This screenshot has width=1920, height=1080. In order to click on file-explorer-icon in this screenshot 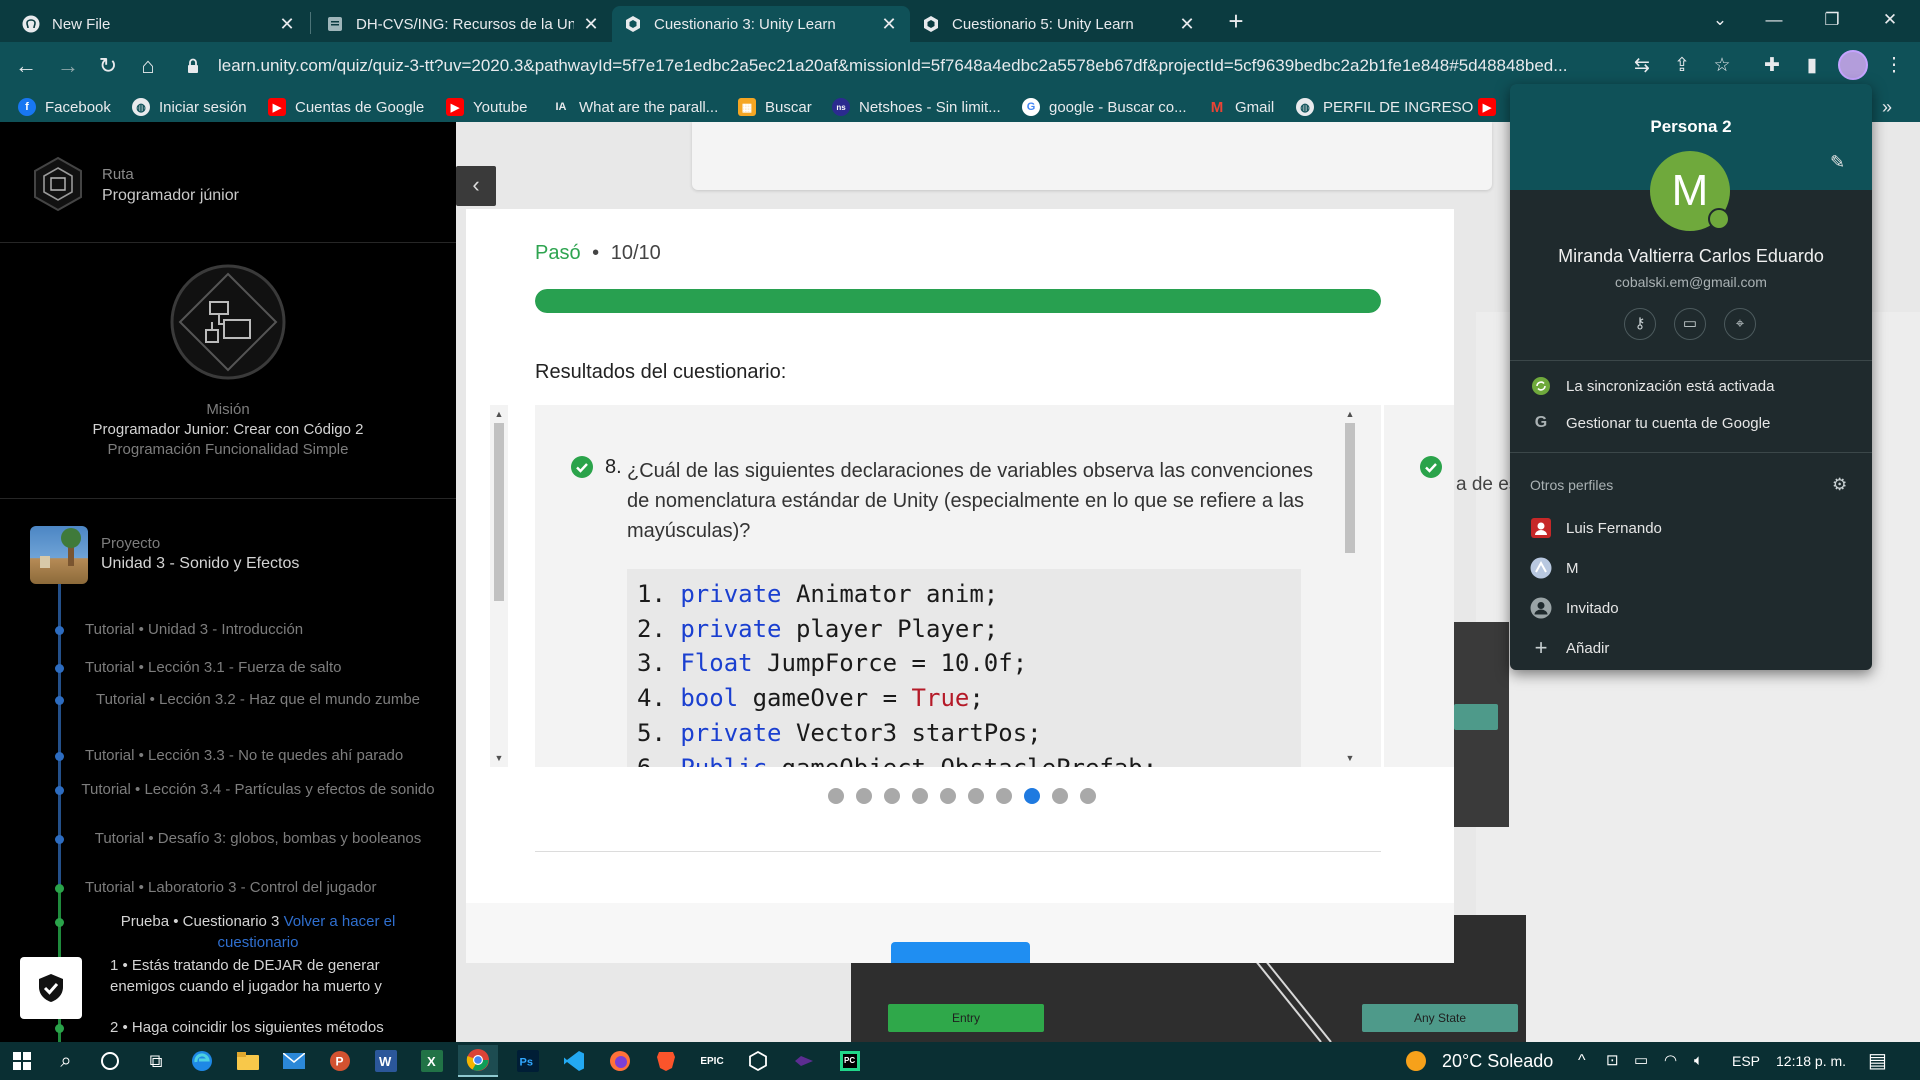, I will do `click(248, 1061)`.